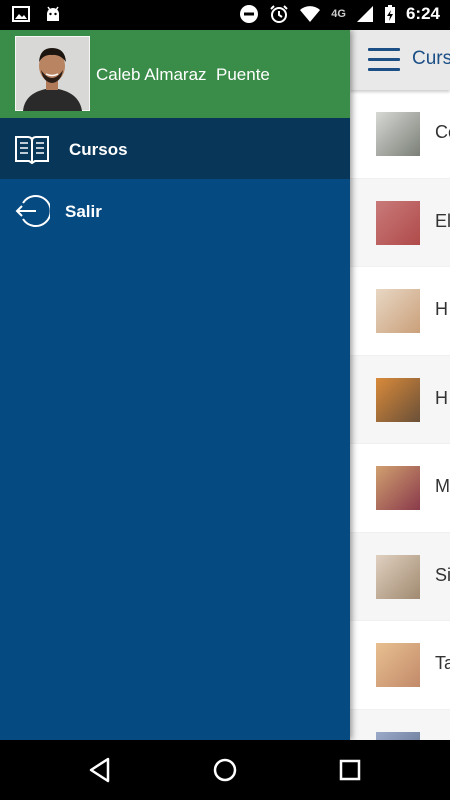 The width and height of the screenshot is (450, 800). Describe the element at coordinates (21, 14) in the screenshot. I see `image-icon` at that location.